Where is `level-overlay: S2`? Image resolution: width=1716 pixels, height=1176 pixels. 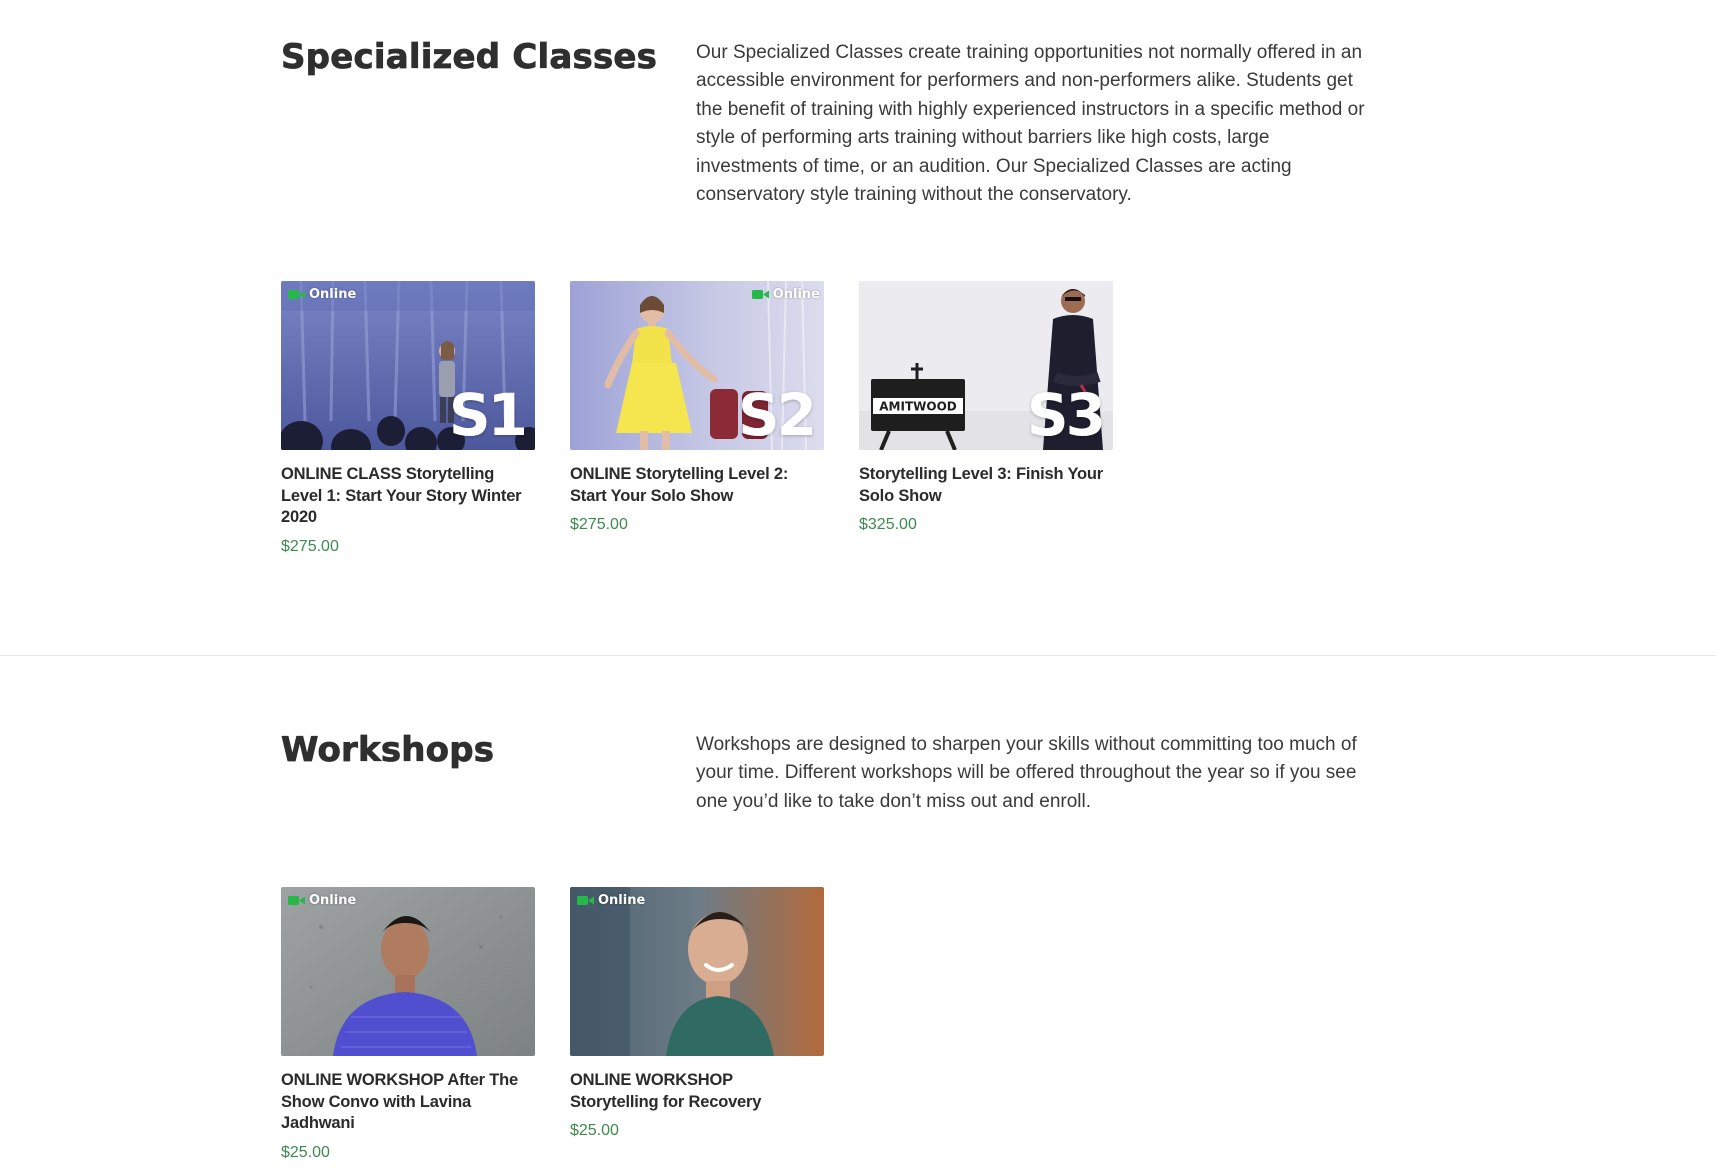 level-overlay: S2 is located at coordinates (777, 415).